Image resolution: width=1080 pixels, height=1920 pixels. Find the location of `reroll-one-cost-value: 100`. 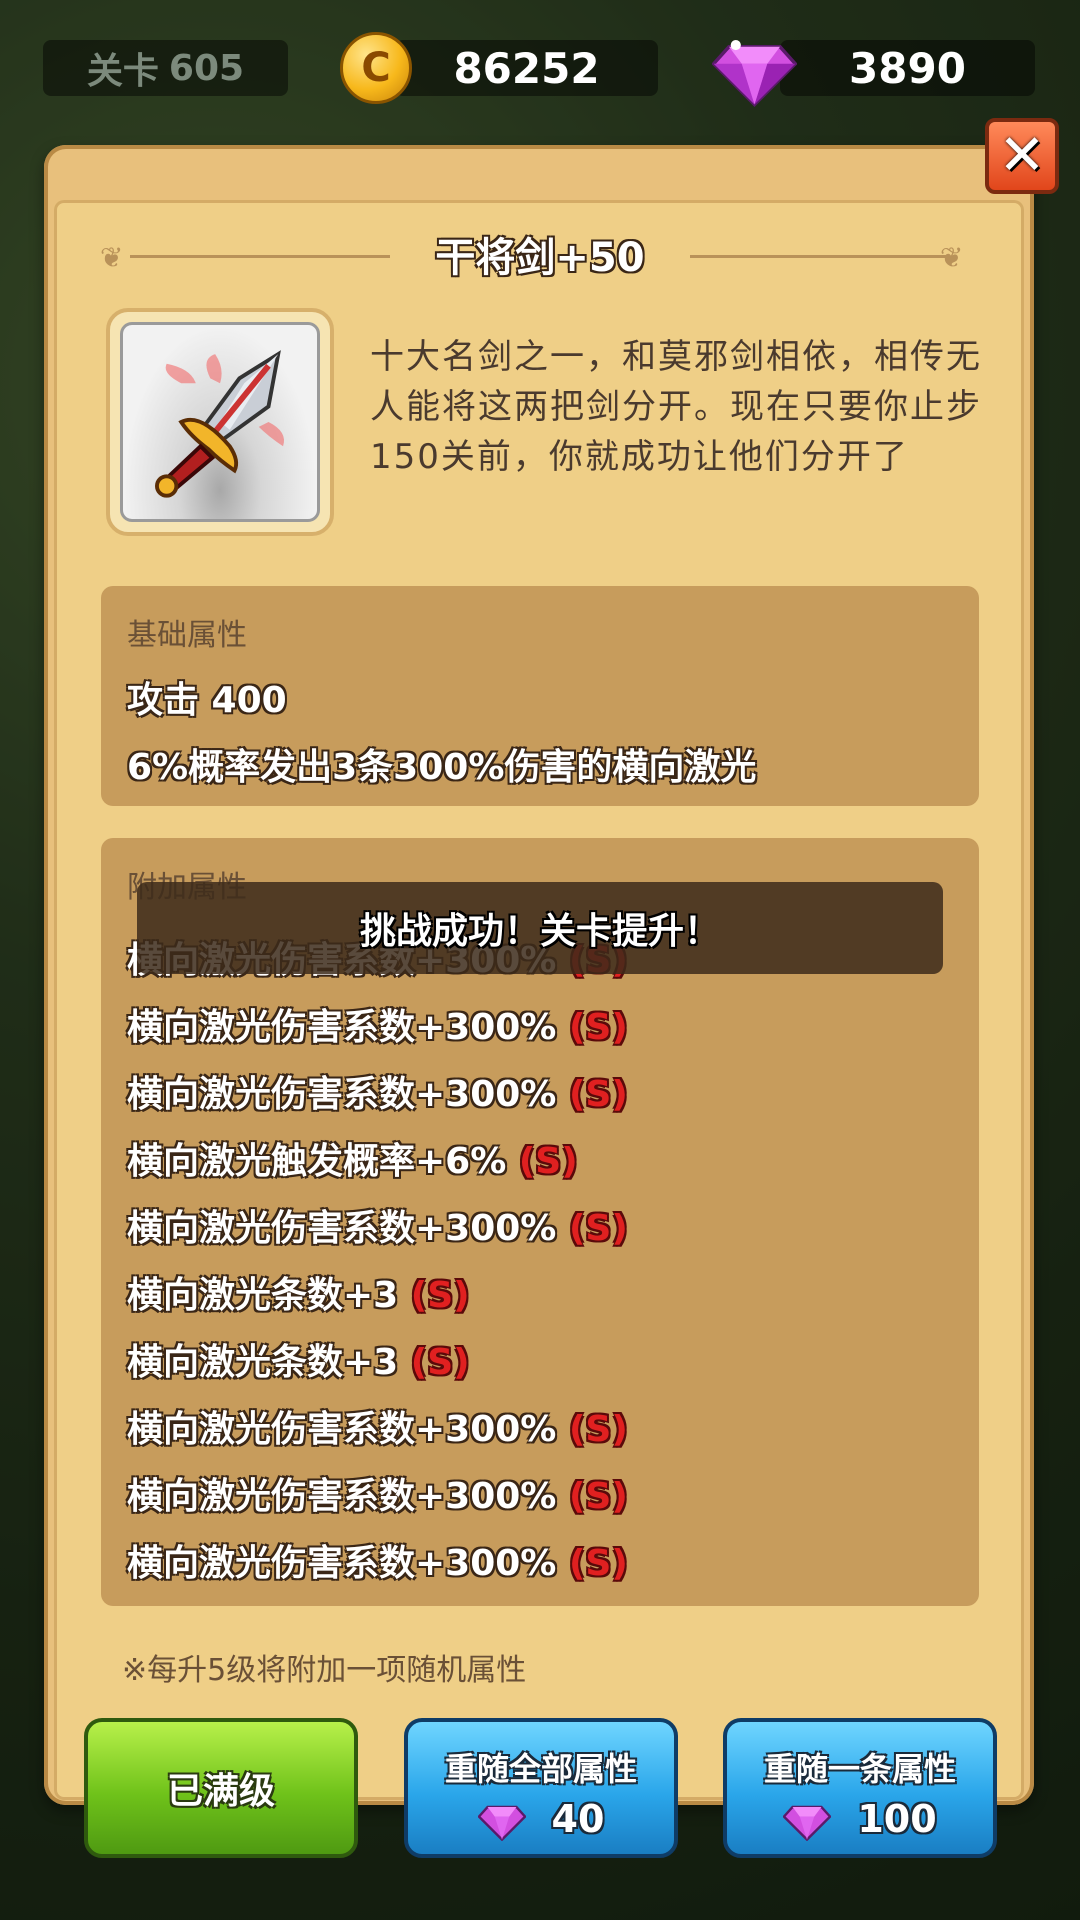

reroll-one-cost-value: 100 is located at coordinates (897, 1819).